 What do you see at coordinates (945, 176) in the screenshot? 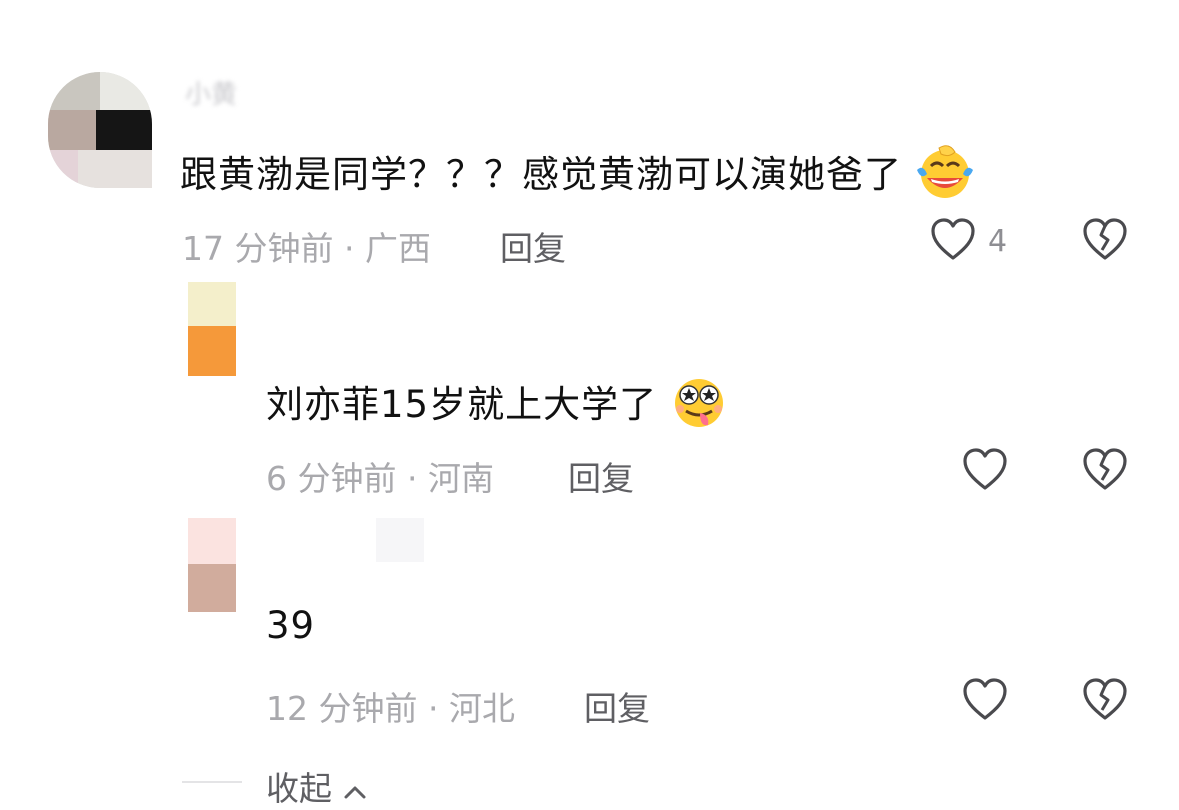
I see `laughing-tears-emoji` at bounding box center [945, 176].